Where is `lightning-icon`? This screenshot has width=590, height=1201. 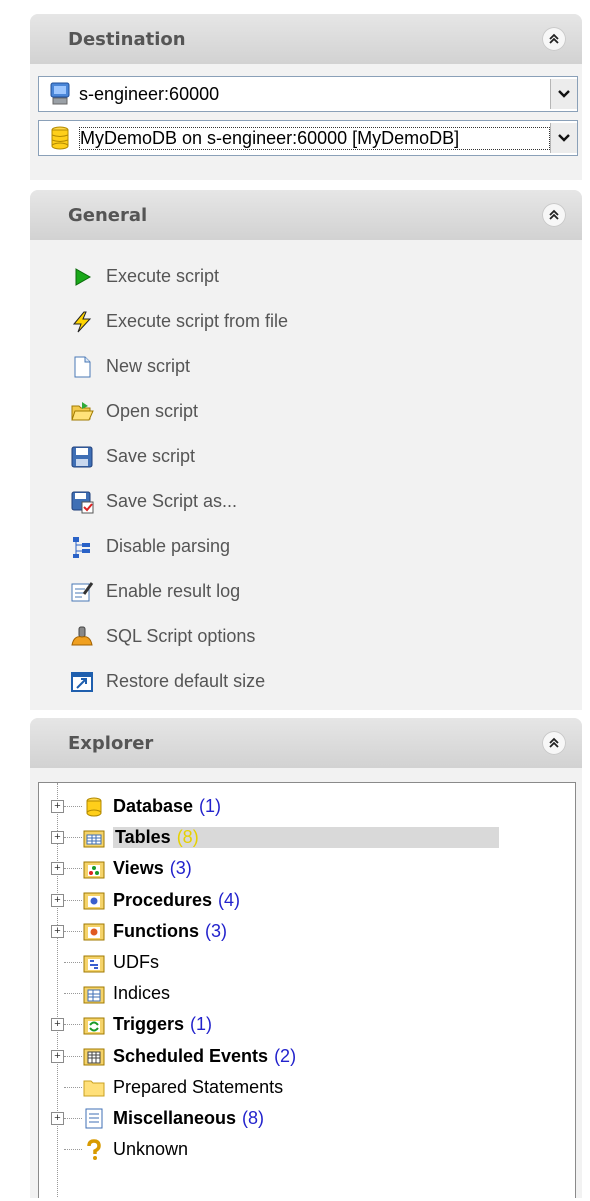
lightning-icon is located at coordinates (82, 321).